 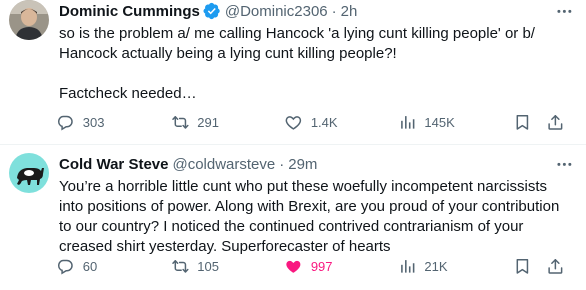 What do you see at coordinates (276, 11) in the screenshot?
I see `author-handle: @Dominic2306` at bounding box center [276, 11].